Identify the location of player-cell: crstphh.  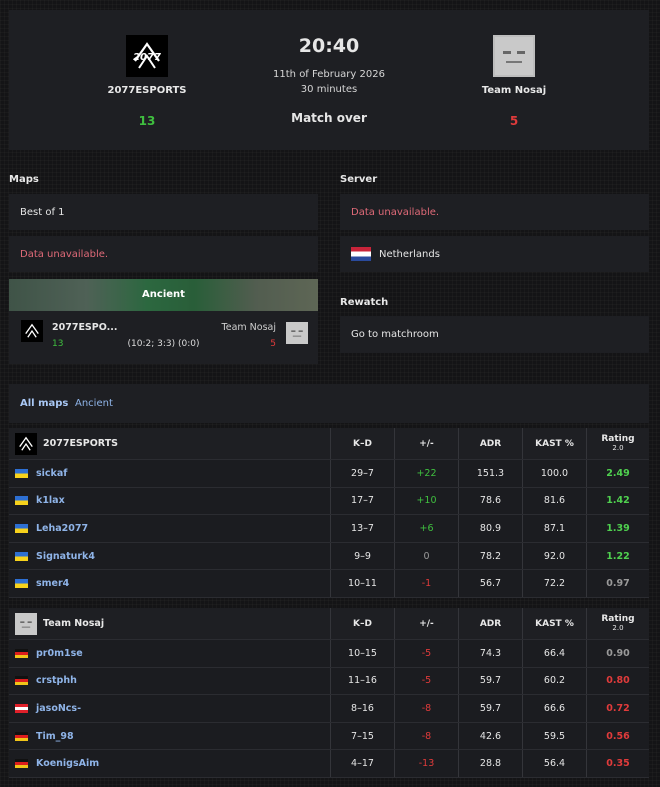
(169, 681).